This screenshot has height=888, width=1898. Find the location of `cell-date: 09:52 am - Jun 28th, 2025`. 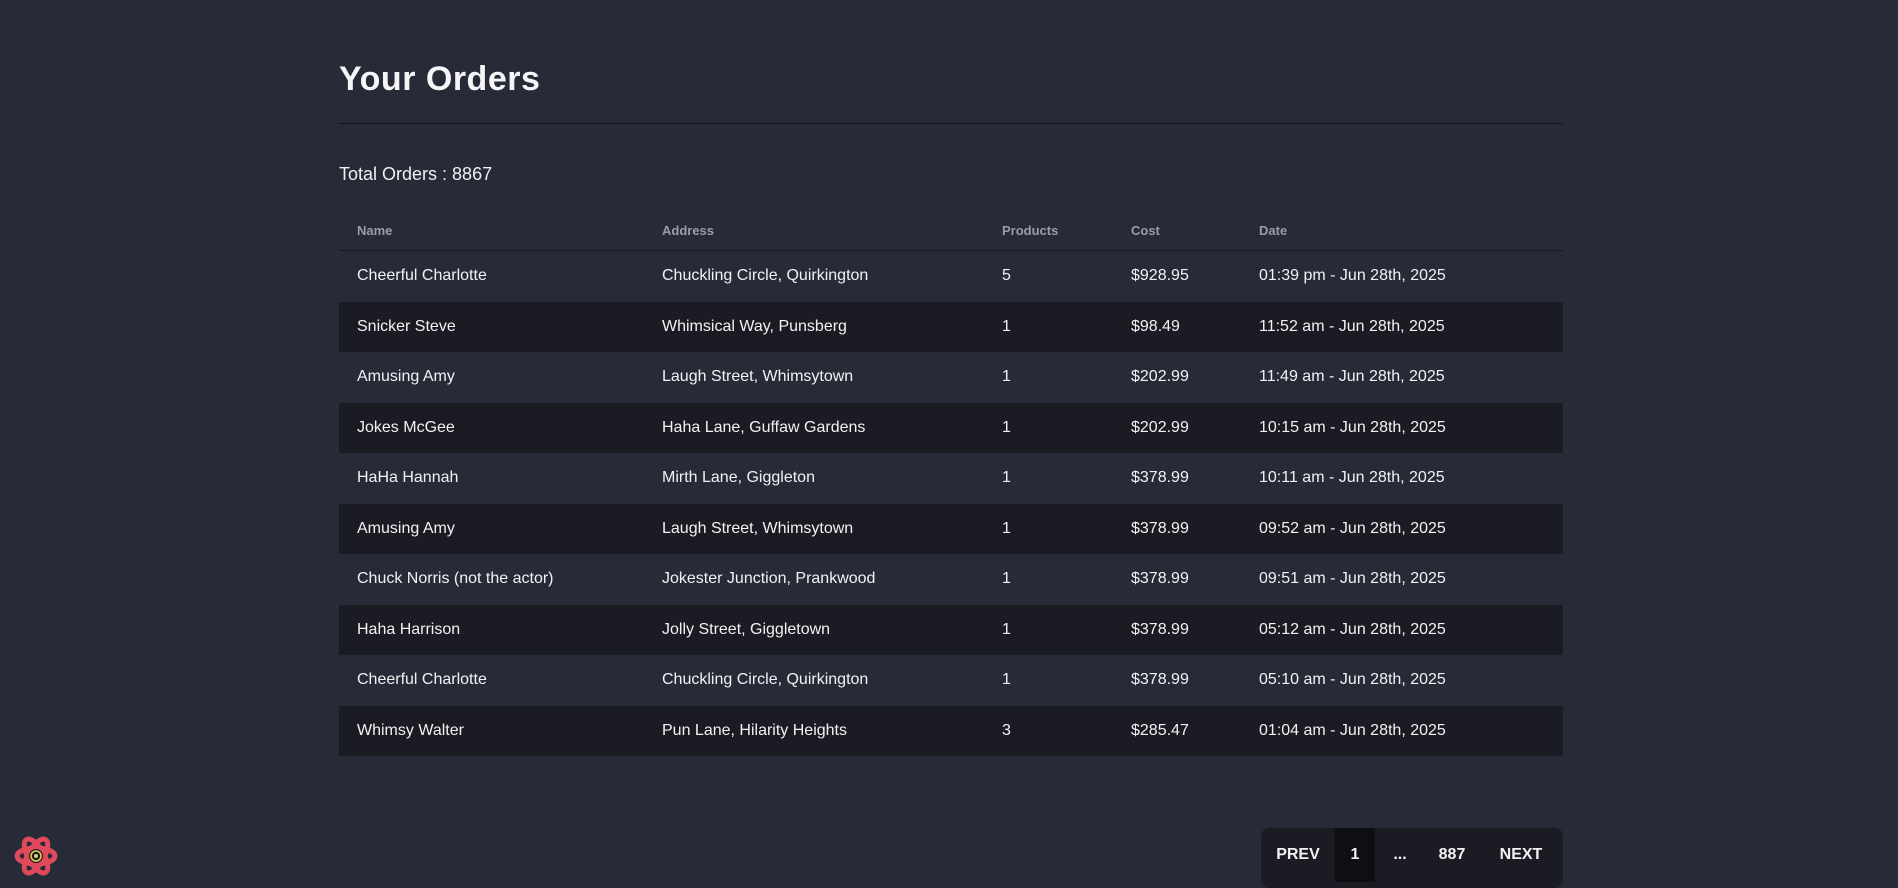

cell-date: 09:52 am - Jun 28th, 2025 is located at coordinates (1352, 528).